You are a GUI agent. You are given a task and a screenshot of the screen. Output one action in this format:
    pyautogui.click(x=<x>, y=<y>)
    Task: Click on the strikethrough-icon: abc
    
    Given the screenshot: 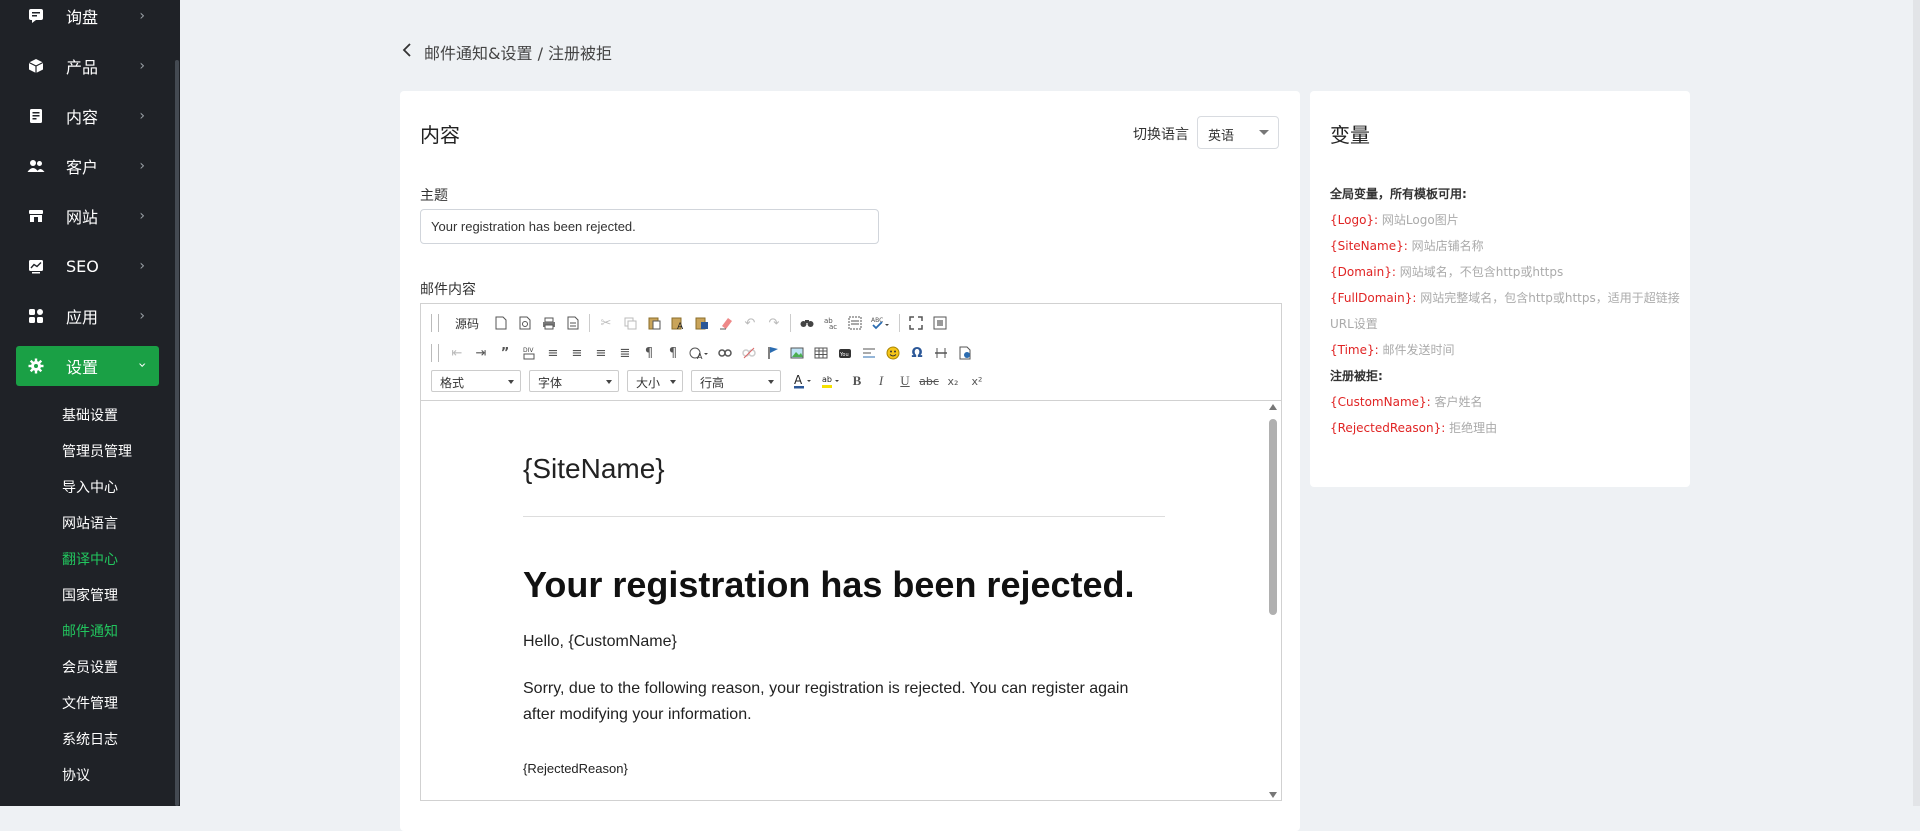 What is the action you would take?
    pyautogui.click(x=929, y=381)
    